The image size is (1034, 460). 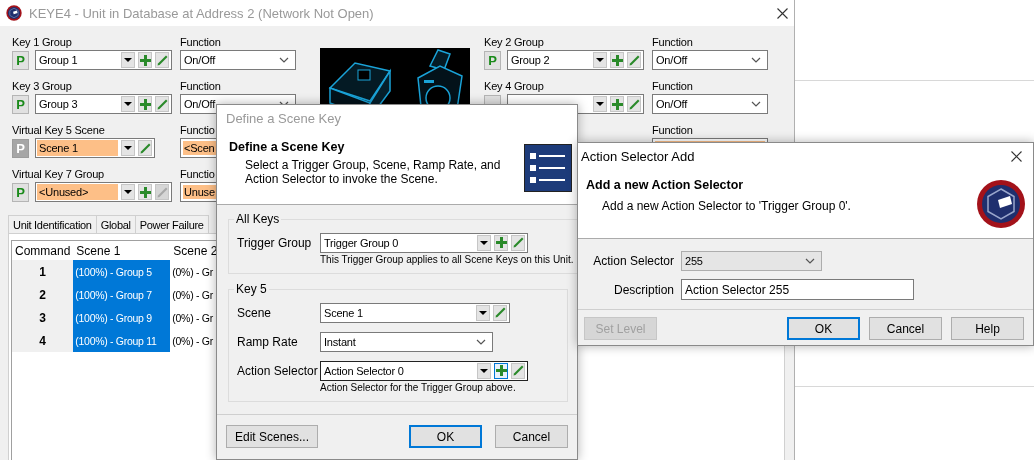 What do you see at coordinates (43, 340) in the screenshot?
I see `row-number: 4` at bounding box center [43, 340].